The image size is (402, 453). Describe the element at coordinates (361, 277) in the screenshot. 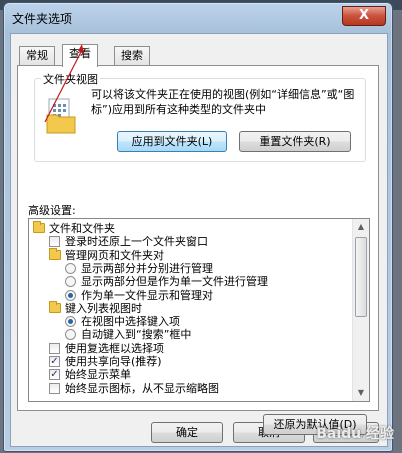

I see `scroll-thumb` at that location.